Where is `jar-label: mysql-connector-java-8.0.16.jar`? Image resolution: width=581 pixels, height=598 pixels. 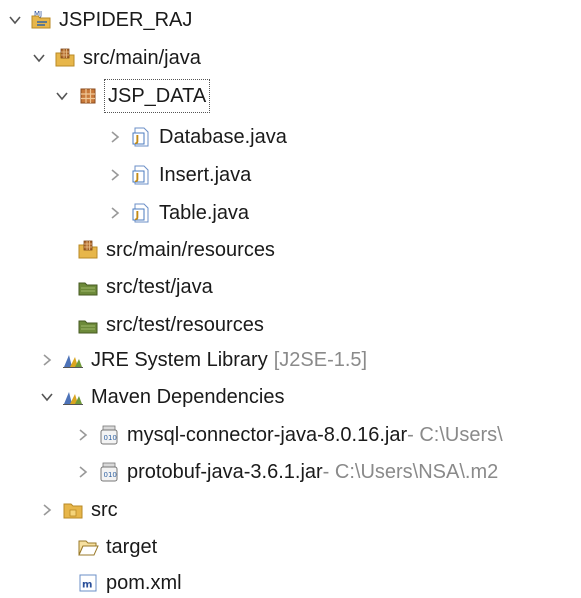
jar-label: mysql-connector-java-8.0.16.jar is located at coordinates (267, 435).